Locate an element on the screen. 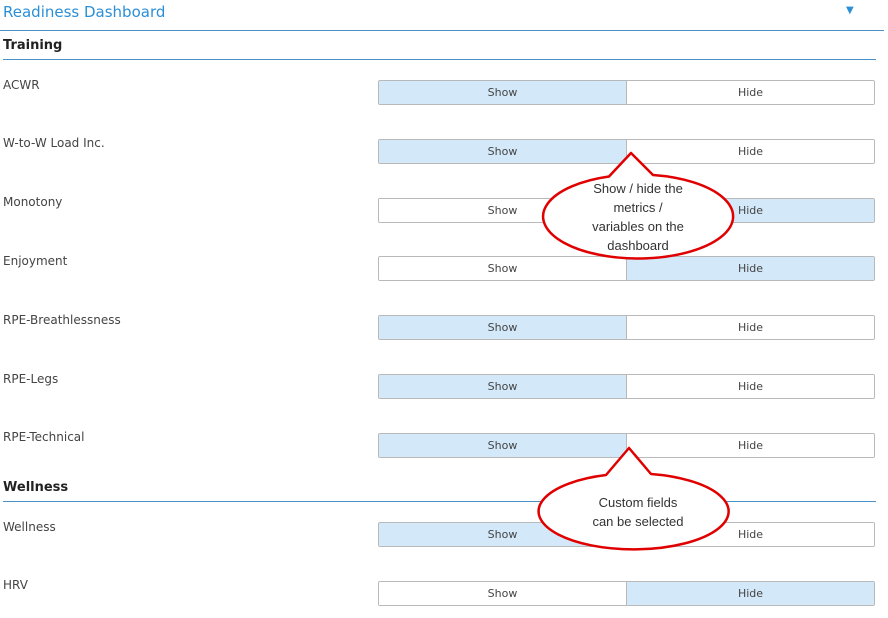 The height and width of the screenshot is (618, 888). toggle-enjoyment: Show Hide is located at coordinates (626, 268).